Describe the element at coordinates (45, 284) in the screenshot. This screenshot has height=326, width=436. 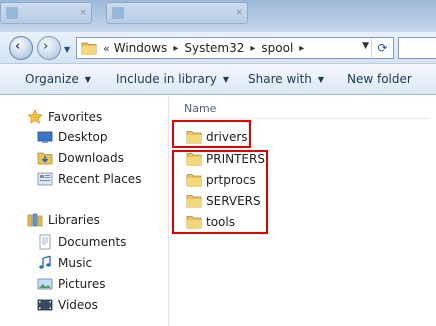
I see `pictures-icon` at that location.